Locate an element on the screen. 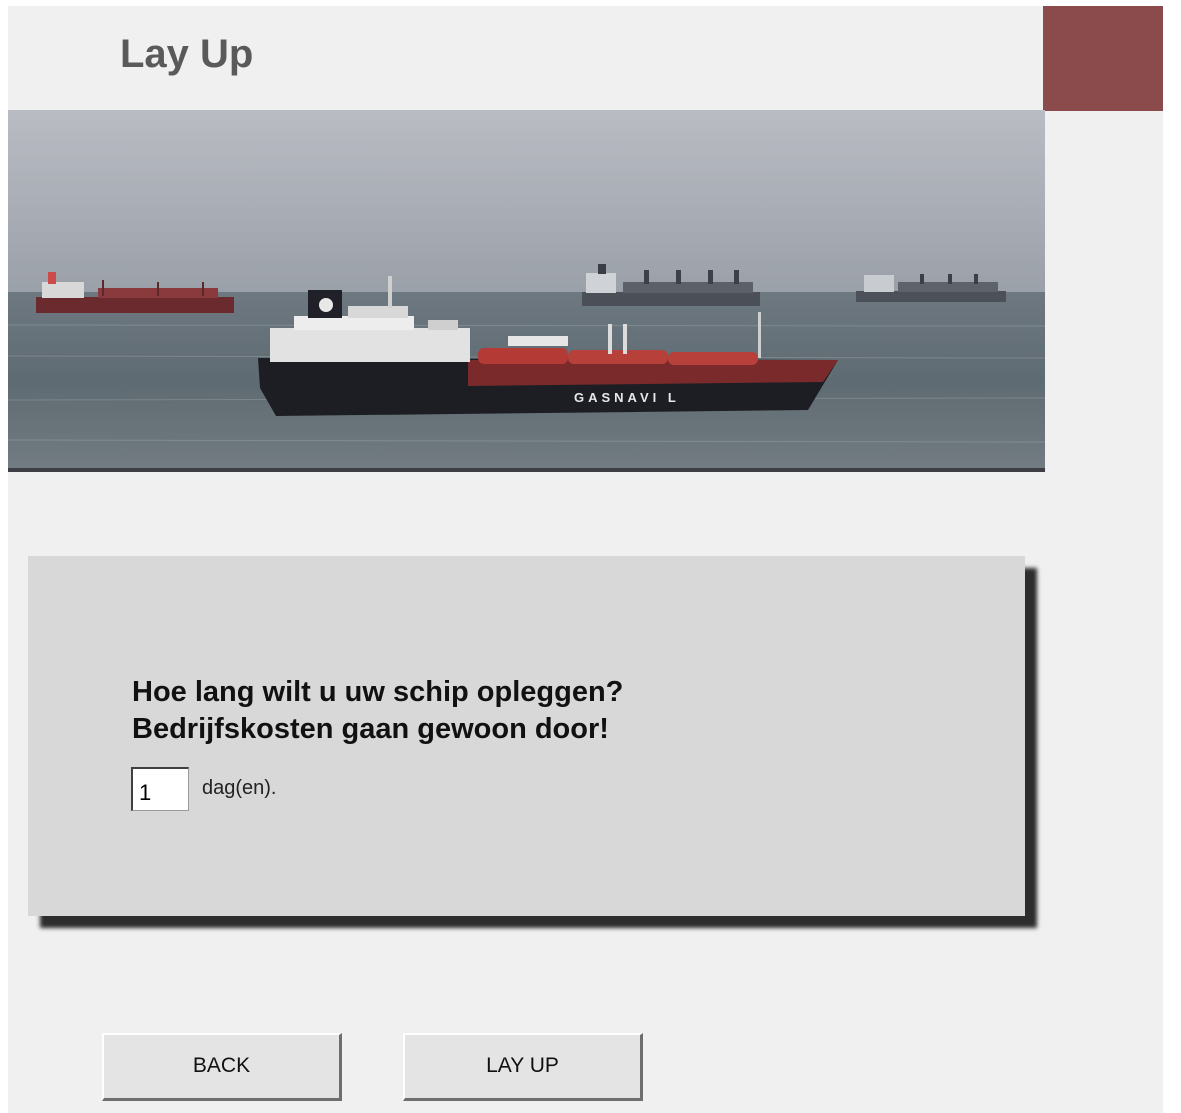 The image size is (1181, 1113). header: Lay Up is located at coordinates (585, 58).